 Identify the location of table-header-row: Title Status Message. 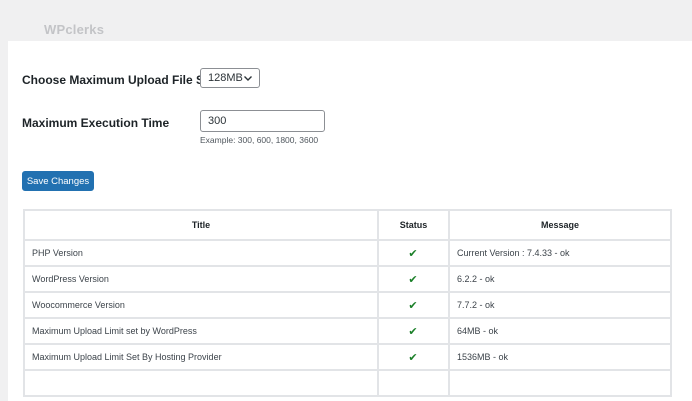
(347, 225).